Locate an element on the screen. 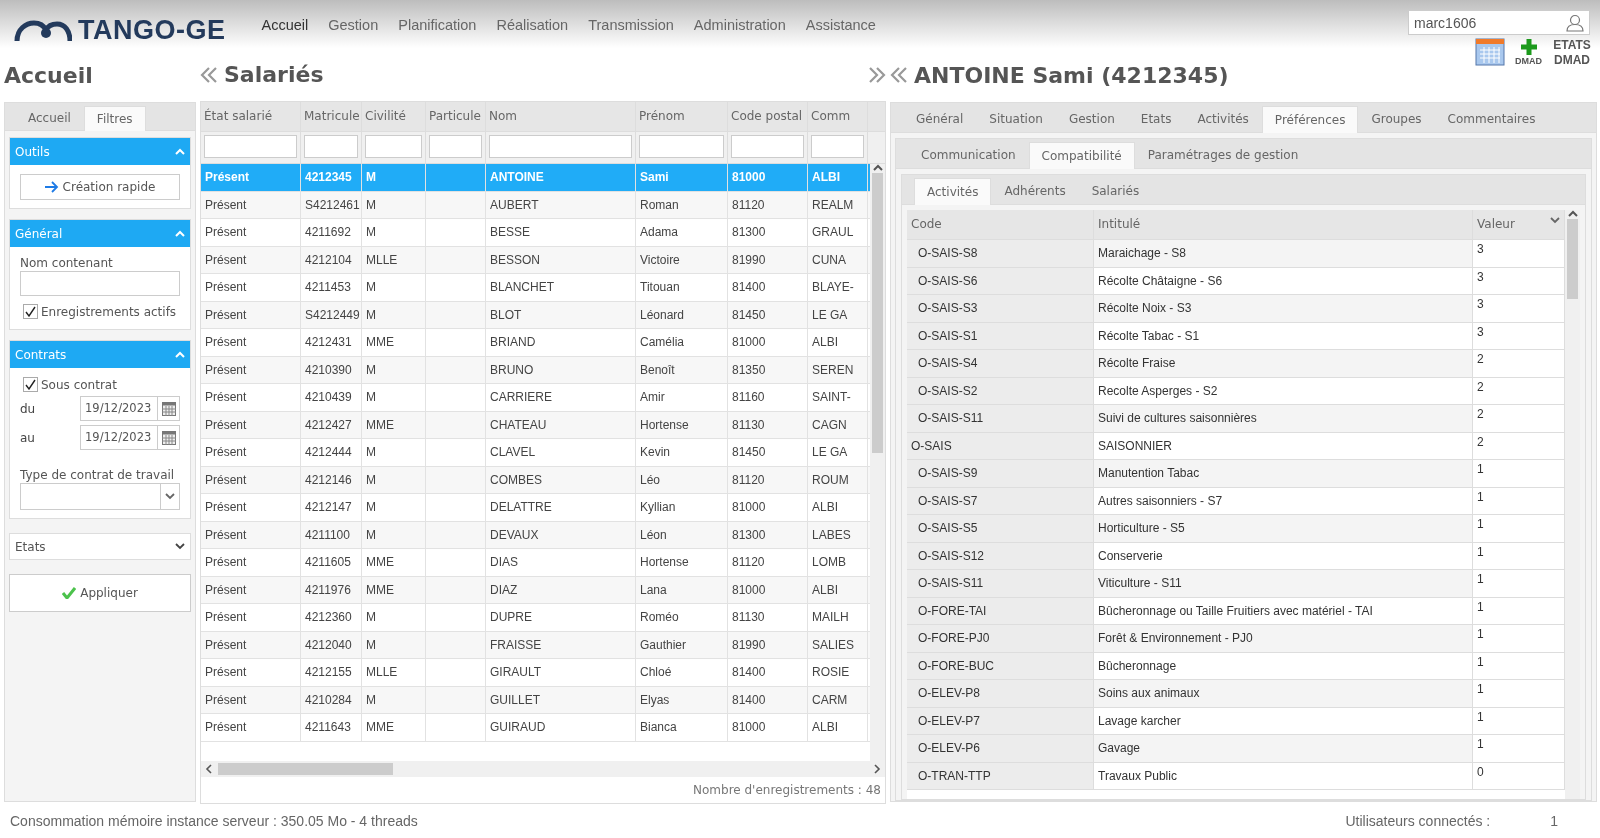 The height and width of the screenshot is (838, 1600). table-row: Présent 4211605 MME DIAS Hortense 81120 LOMB is located at coordinates (535, 563).